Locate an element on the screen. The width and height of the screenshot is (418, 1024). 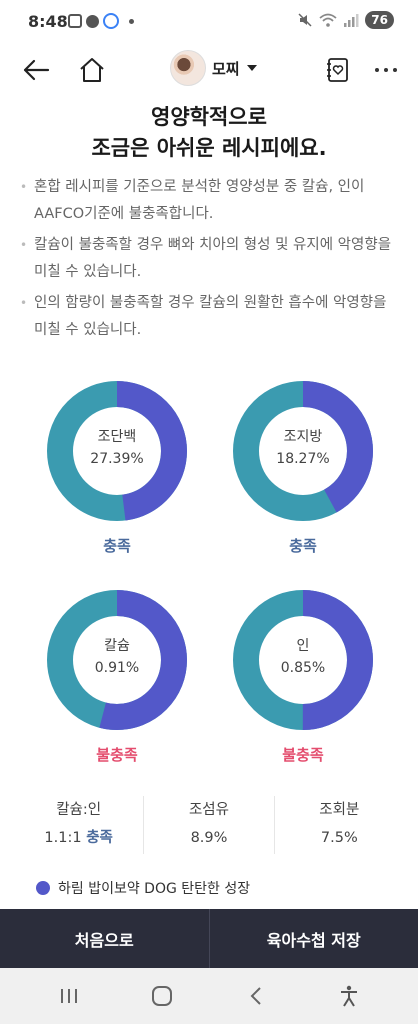
back-nav-button is located at coordinates (256, 996).